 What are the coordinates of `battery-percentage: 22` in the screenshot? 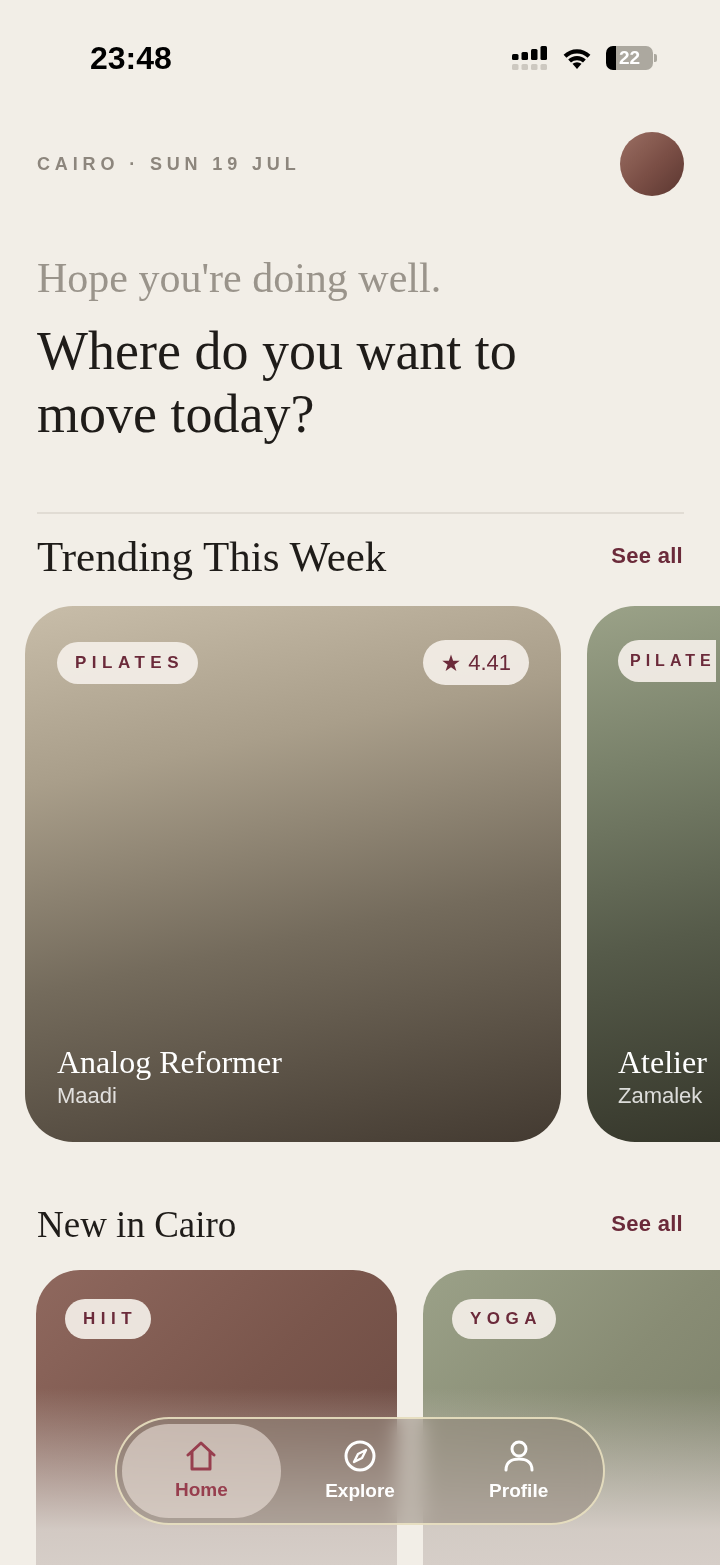 It's located at (629, 58).